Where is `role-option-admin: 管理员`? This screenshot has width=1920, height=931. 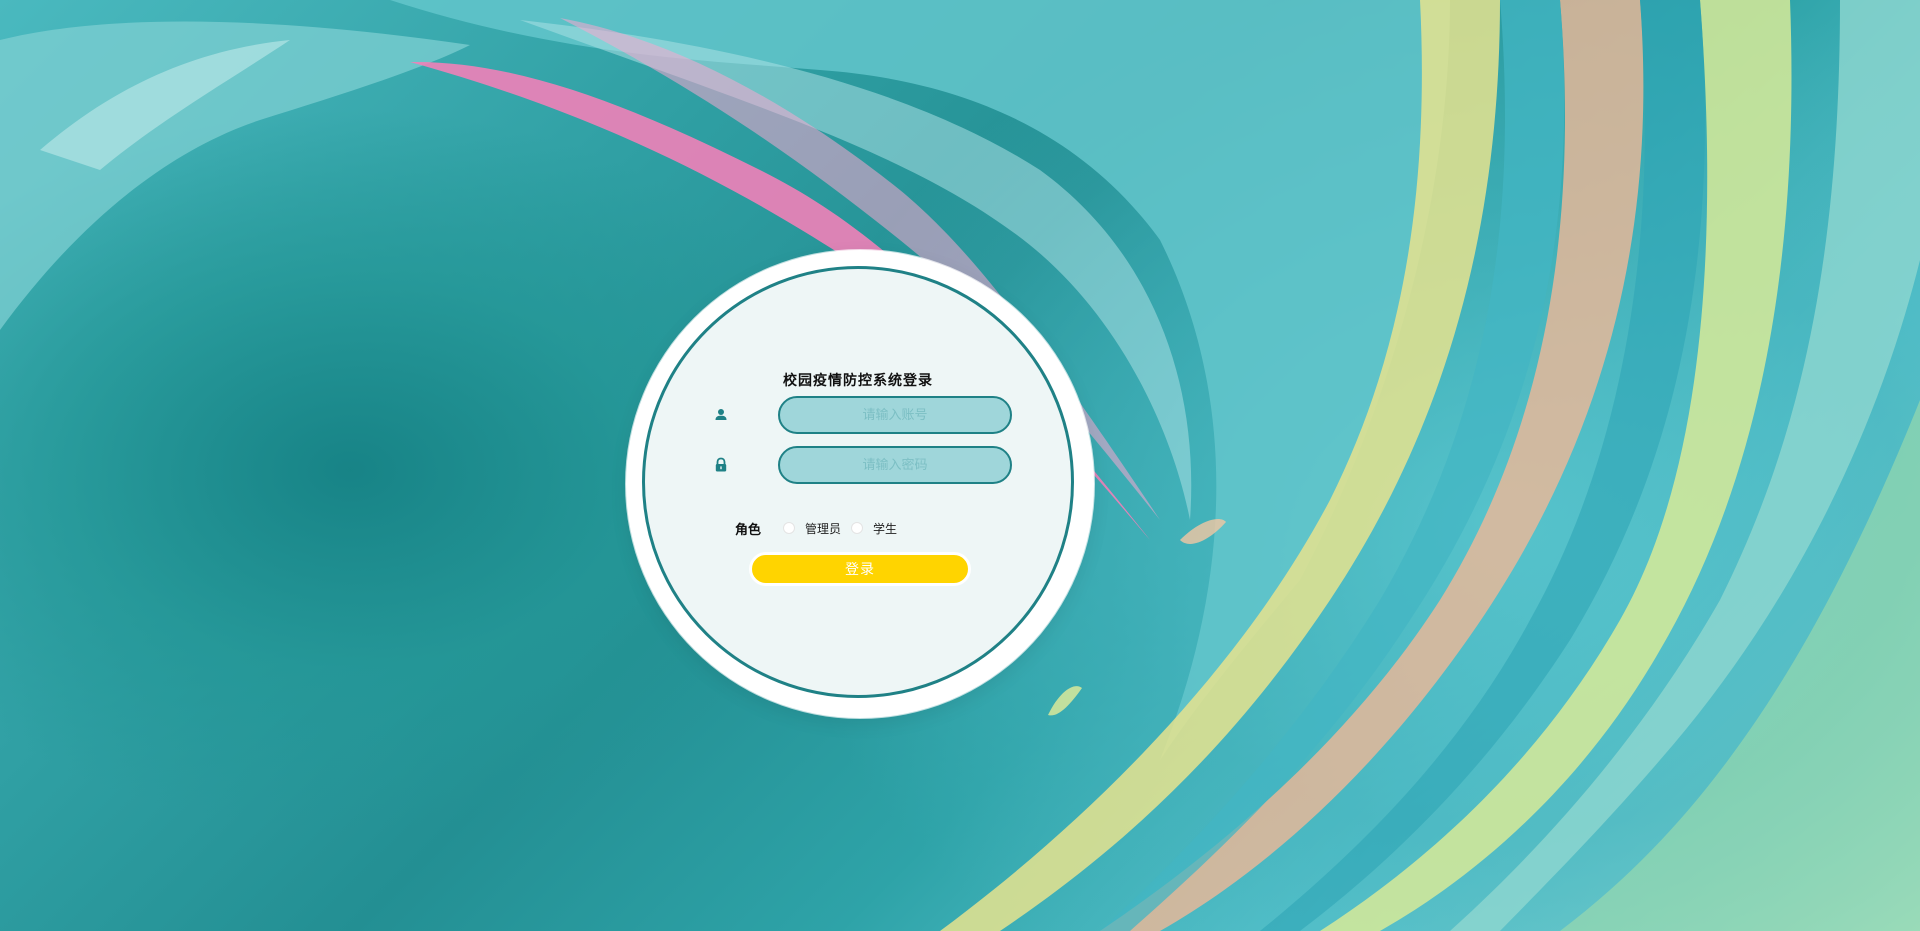 role-option-admin: 管理员 is located at coordinates (812, 528).